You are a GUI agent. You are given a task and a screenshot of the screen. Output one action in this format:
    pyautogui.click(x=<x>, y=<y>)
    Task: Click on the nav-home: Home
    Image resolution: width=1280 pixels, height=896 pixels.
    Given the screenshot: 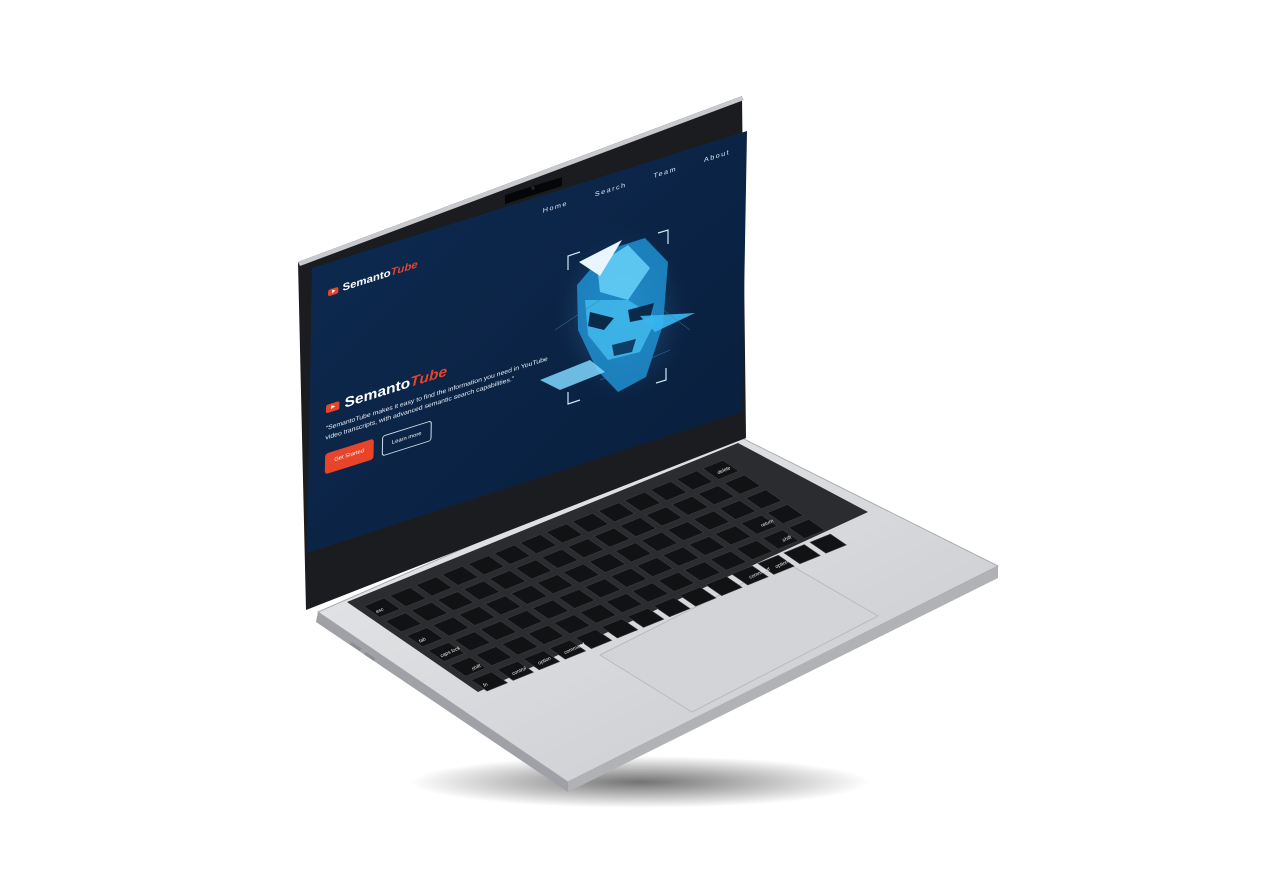 What is the action you would take?
    pyautogui.click(x=555, y=207)
    